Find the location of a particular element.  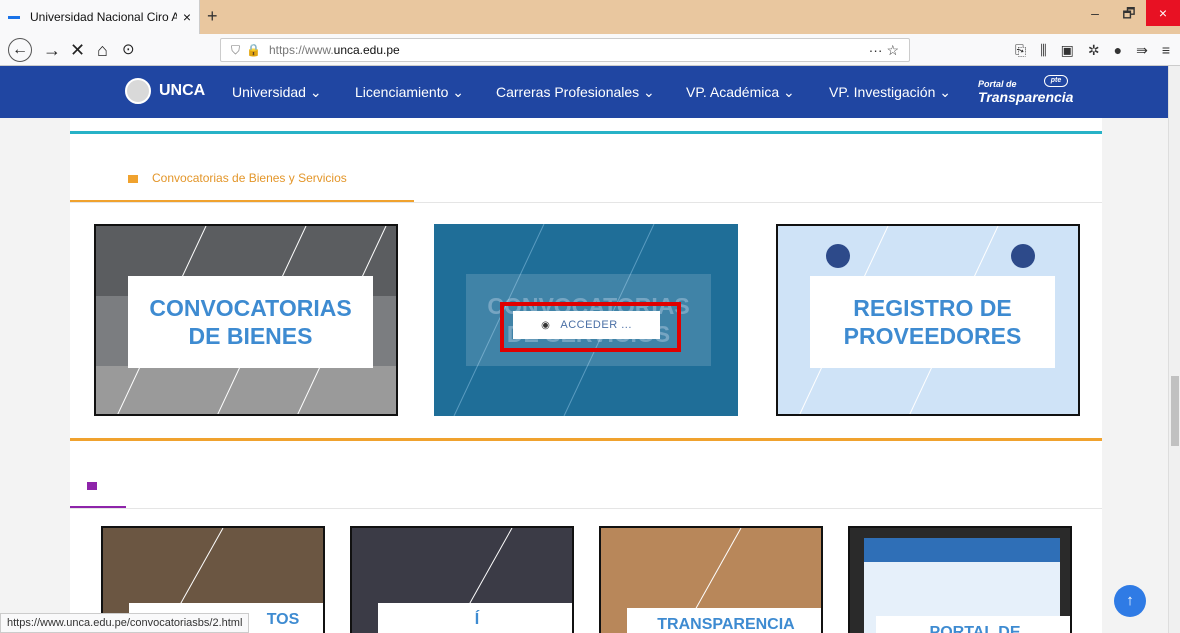

restore-button: 🗗 is located at coordinates (1129, 13).